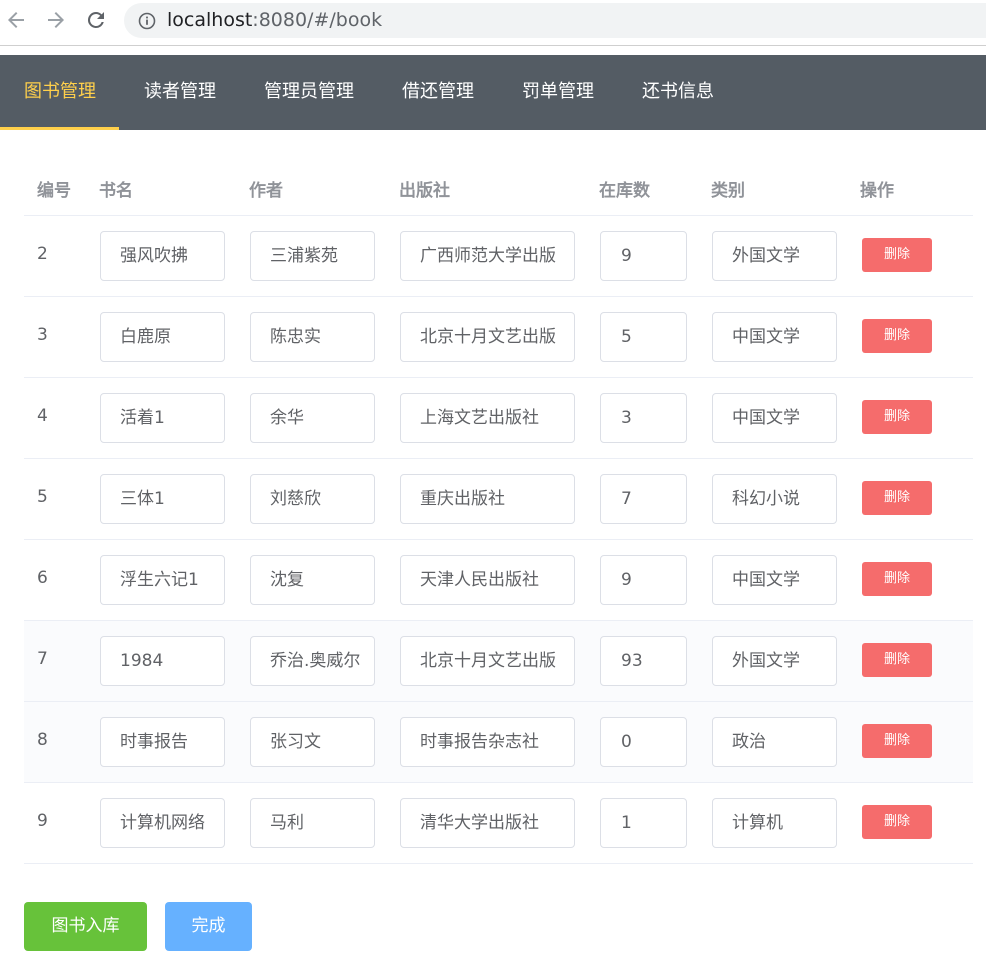 This screenshot has height=974, width=986. Describe the element at coordinates (96, 20) in the screenshot. I see `reload-icon` at that location.